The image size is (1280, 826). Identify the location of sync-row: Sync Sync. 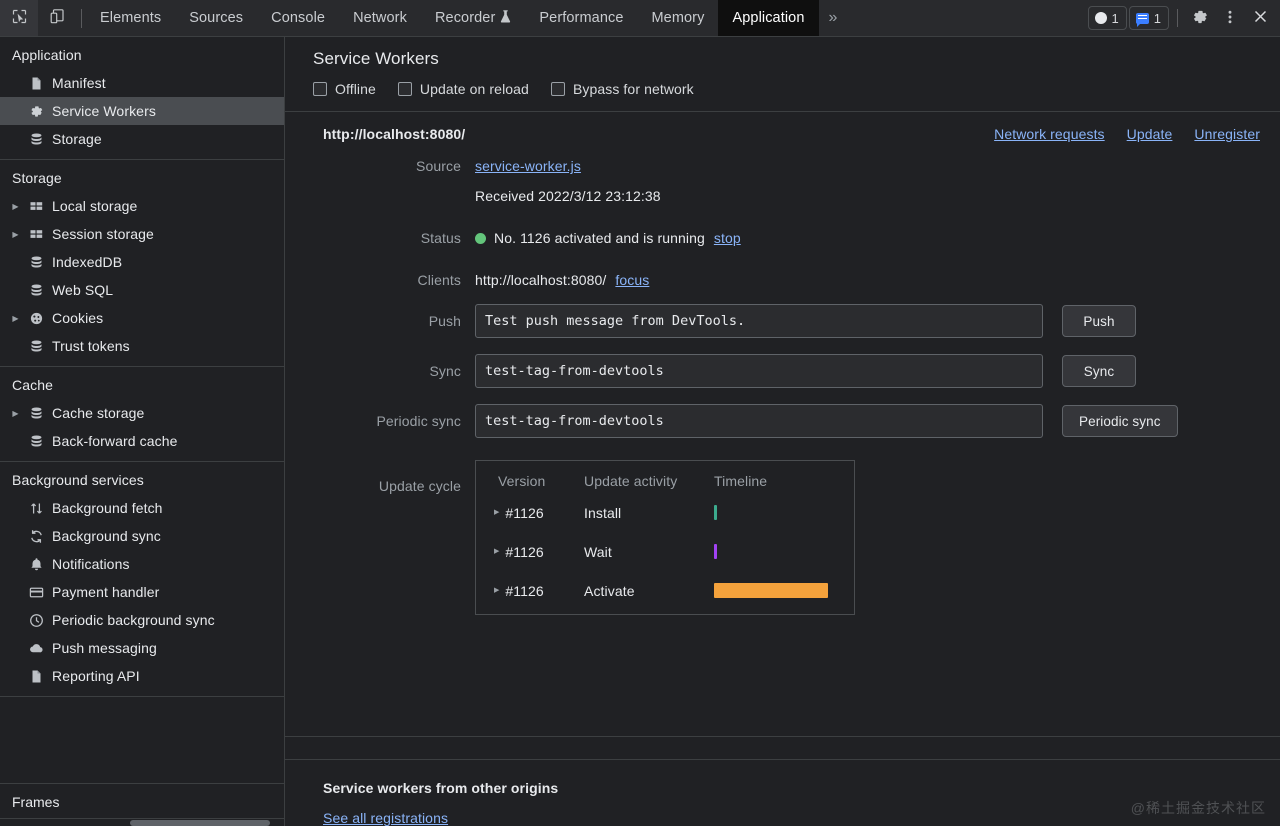
(782, 371).